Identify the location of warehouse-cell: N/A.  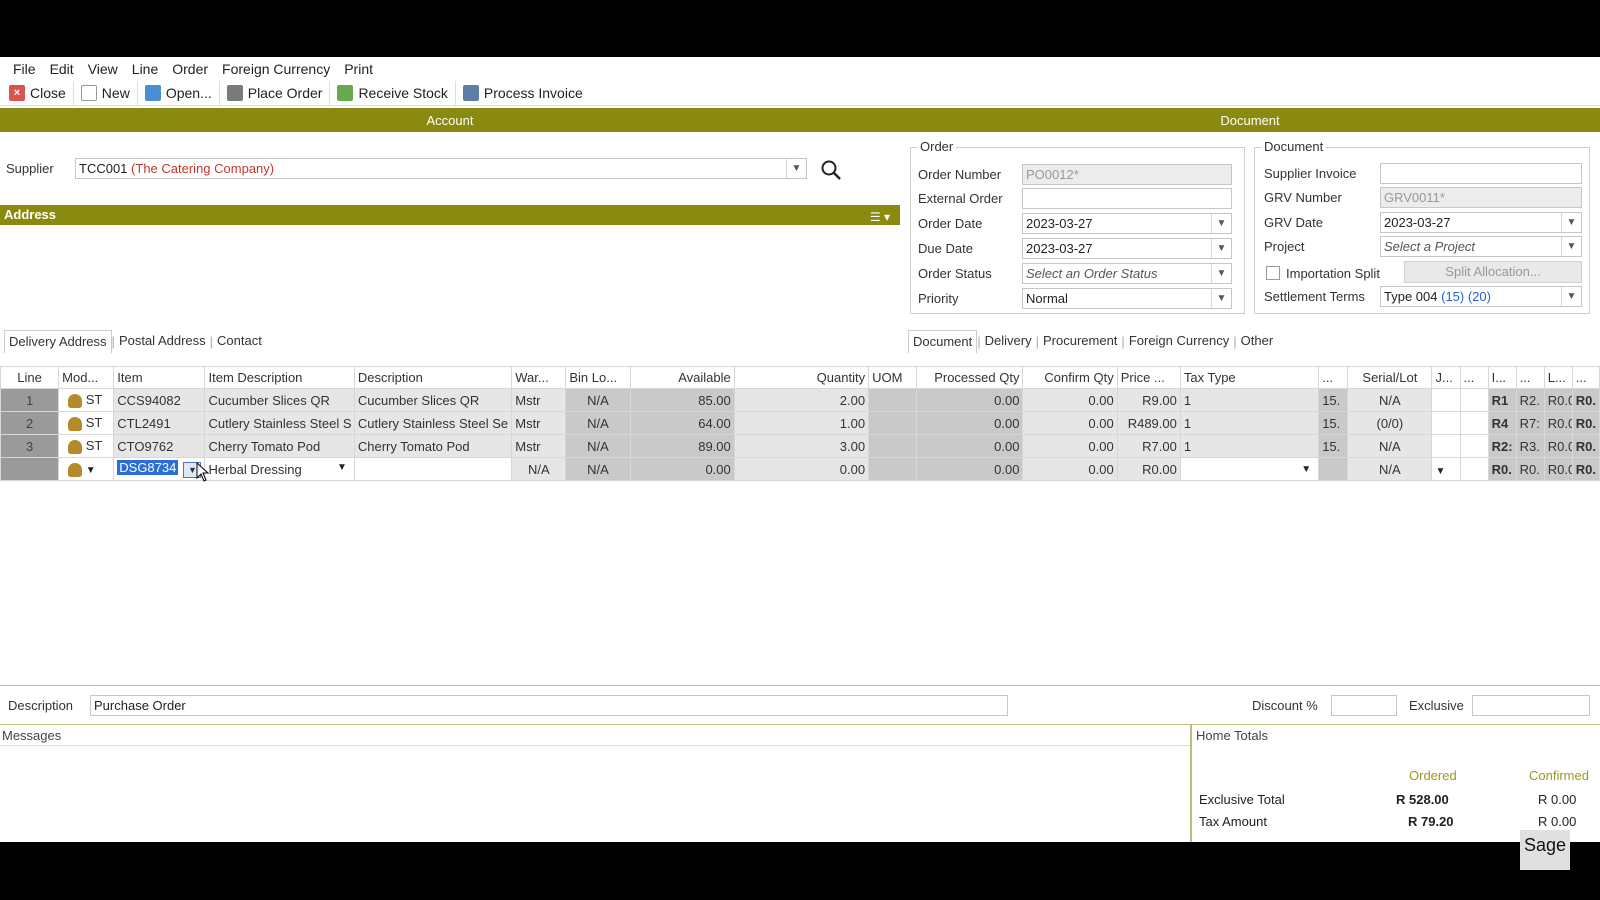
(539, 469).